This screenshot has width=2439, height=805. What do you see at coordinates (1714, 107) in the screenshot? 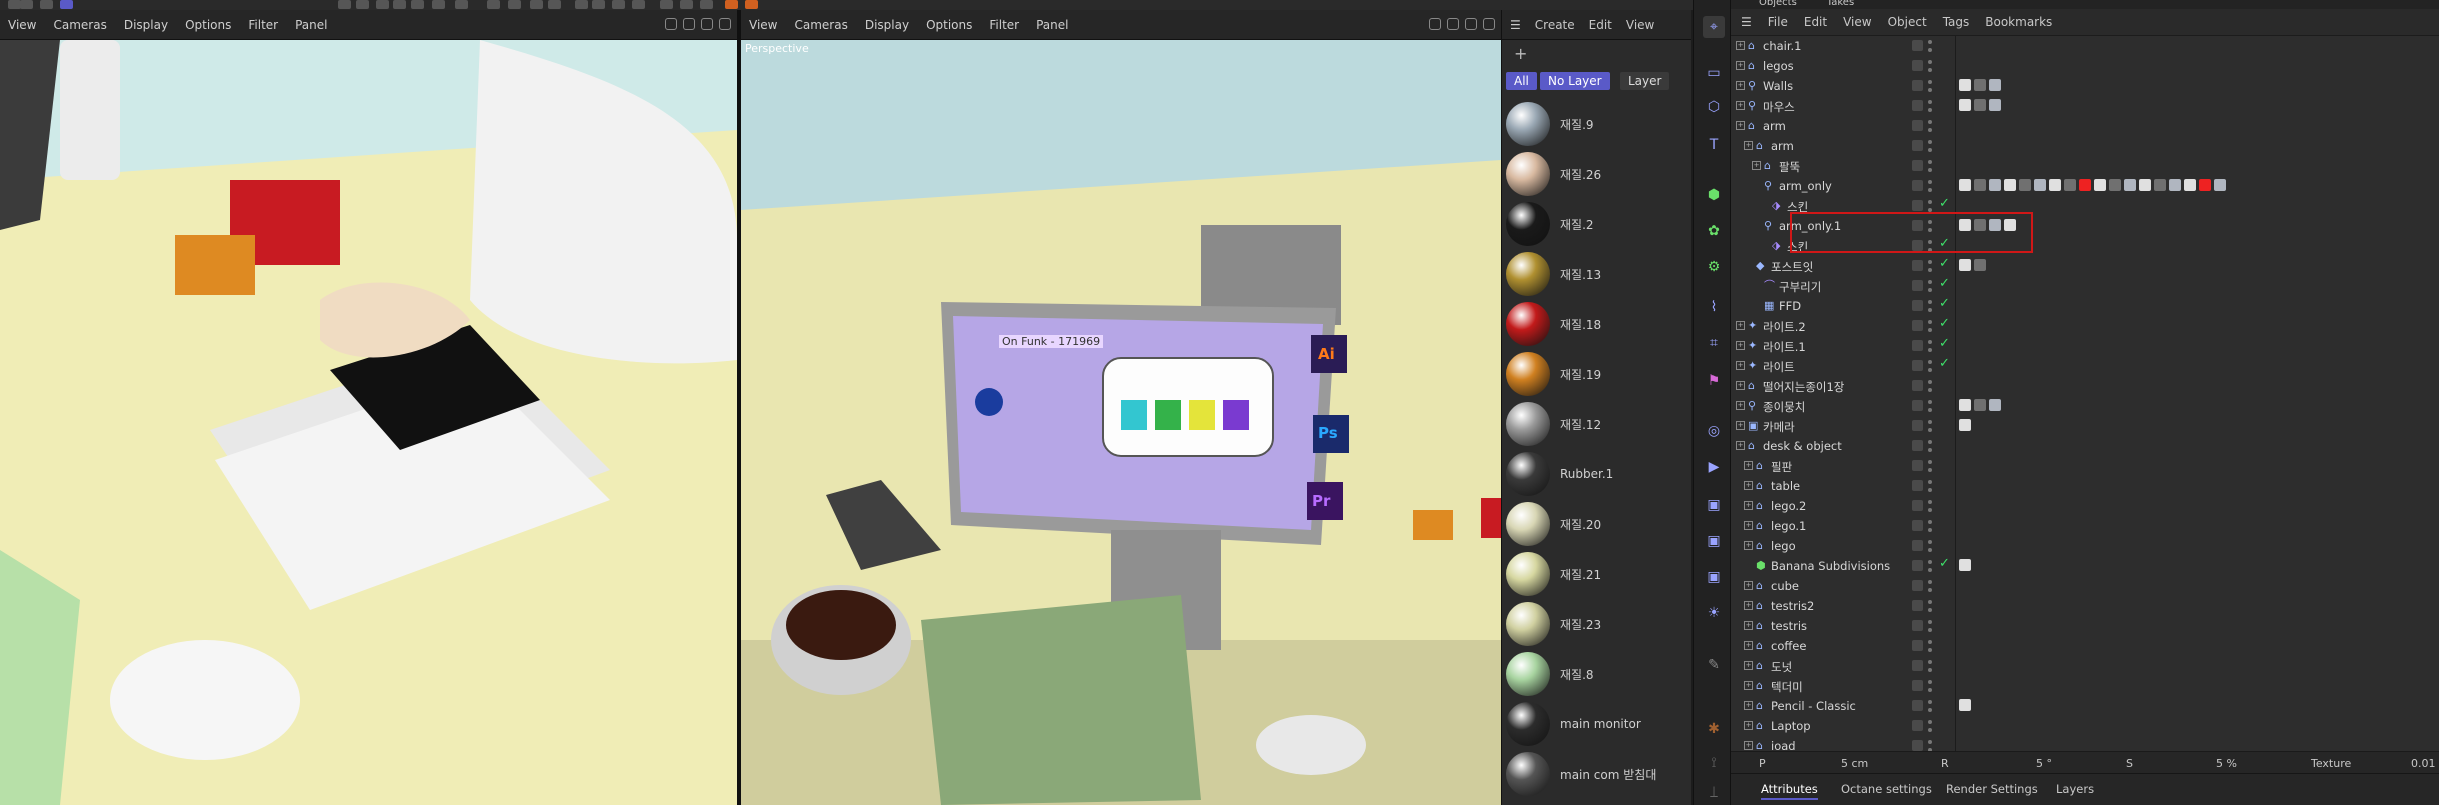
I see `cube-icon: ⬡` at bounding box center [1714, 107].